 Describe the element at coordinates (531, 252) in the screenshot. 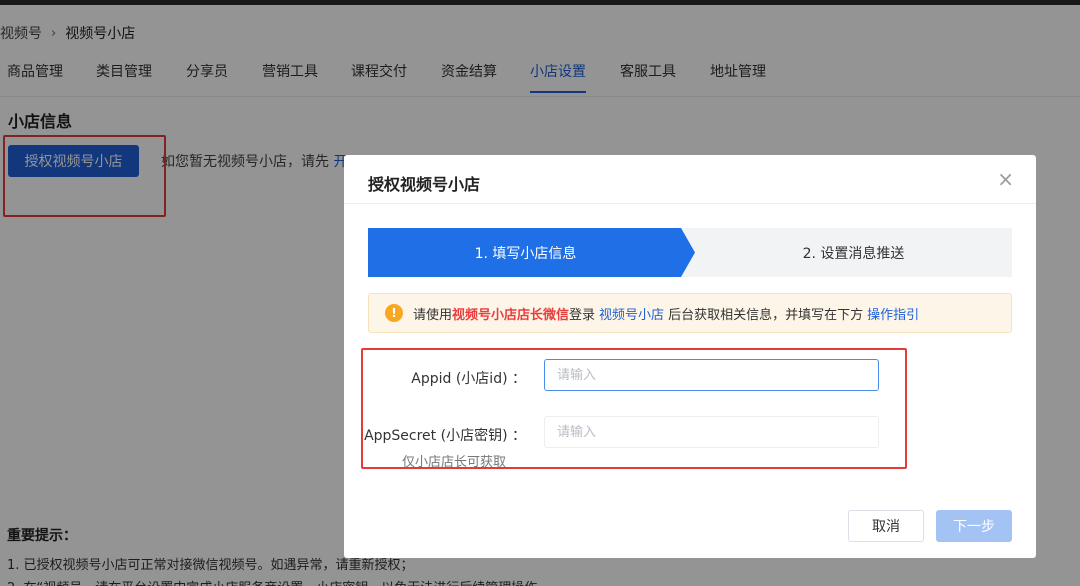

I see `step-fill-shop-info: 1. 填写小店信息` at that location.